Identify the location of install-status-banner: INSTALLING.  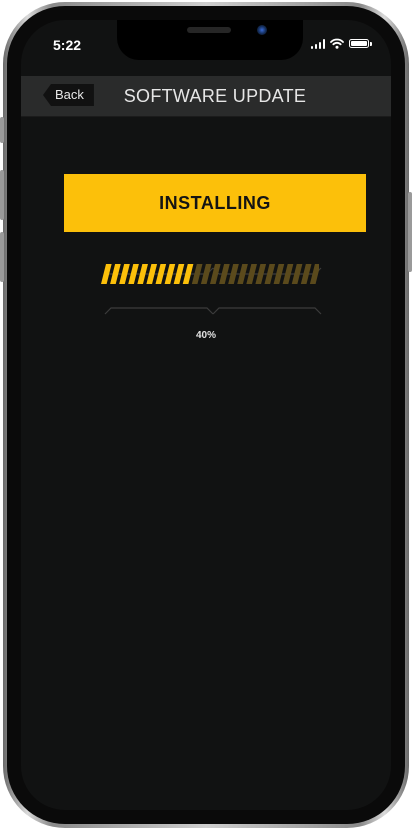
(215, 203).